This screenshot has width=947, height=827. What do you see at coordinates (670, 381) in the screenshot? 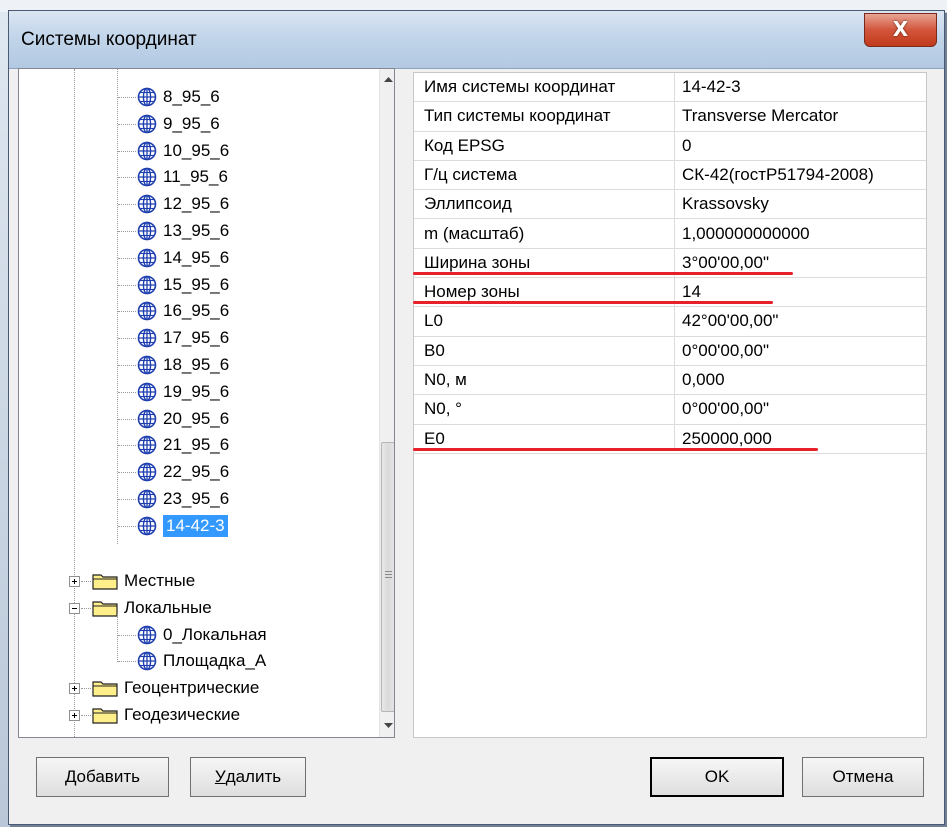
I see `property-row: N0, м 0,000` at bounding box center [670, 381].